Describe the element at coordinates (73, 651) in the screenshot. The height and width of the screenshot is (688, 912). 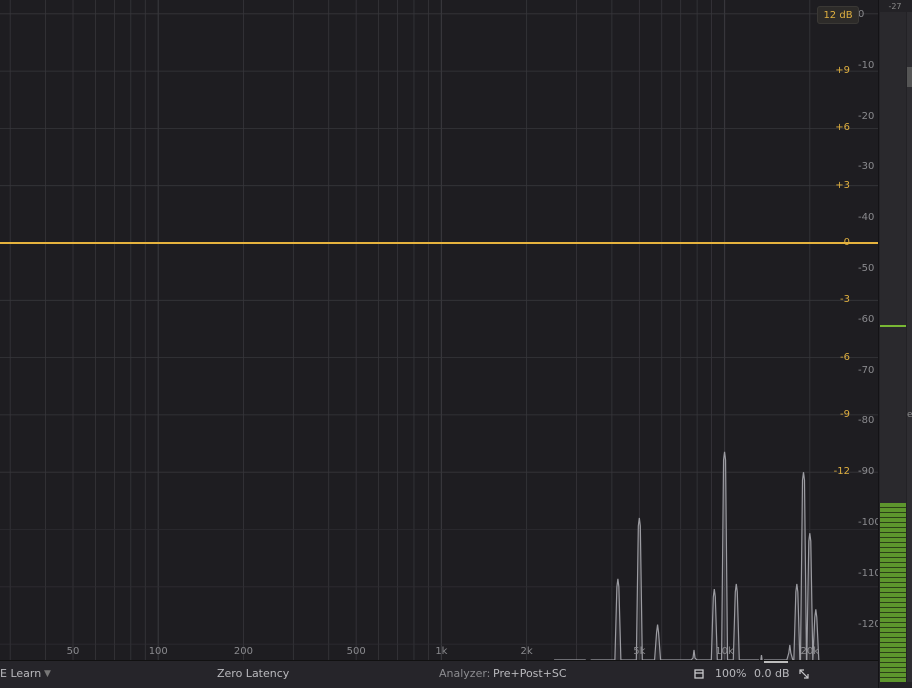
I see `frequency-label: 50` at that location.